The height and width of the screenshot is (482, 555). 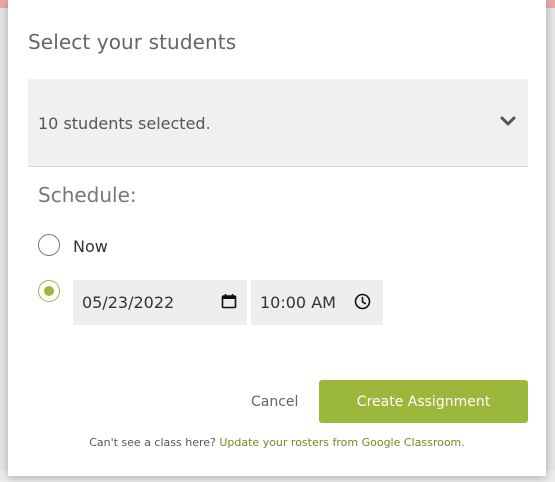 I want to click on chevron-down-icon, so click(x=508, y=121).